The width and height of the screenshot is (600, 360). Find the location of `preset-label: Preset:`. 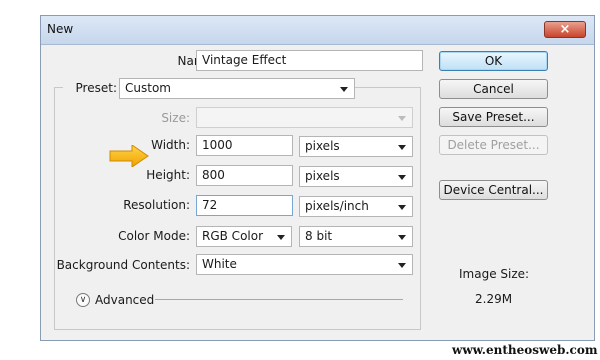

preset-label: Preset: is located at coordinates (91, 88).